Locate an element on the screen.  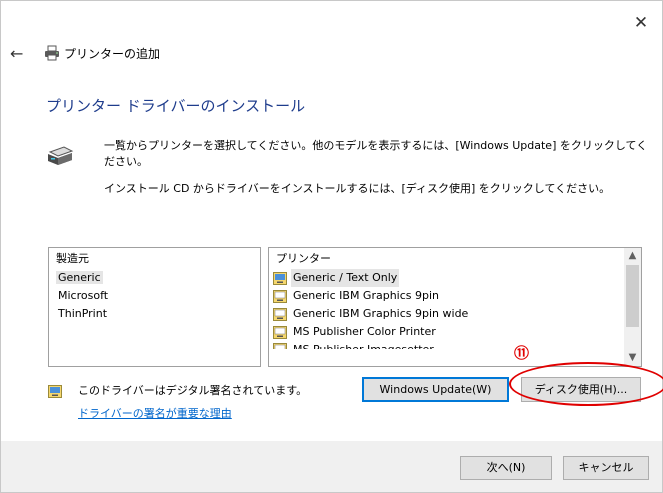
manufacturer-list-header: 製造元 is located at coordinates (72, 258).